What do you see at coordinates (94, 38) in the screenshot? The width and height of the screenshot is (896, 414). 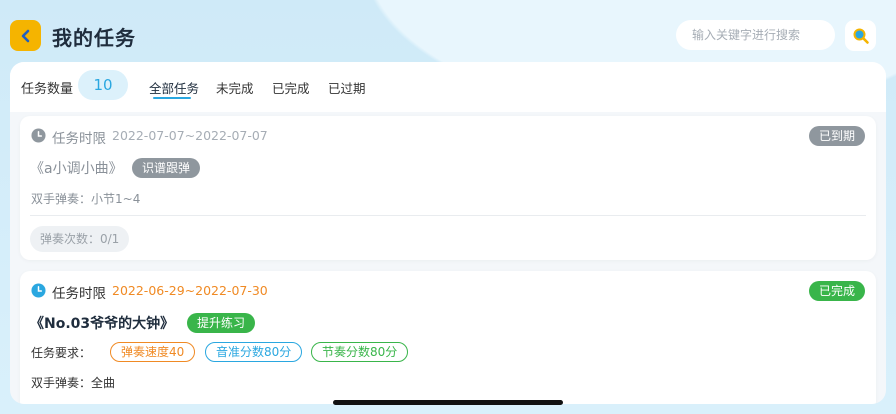 I see `page-title: 我的任务` at bounding box center [94, 38].